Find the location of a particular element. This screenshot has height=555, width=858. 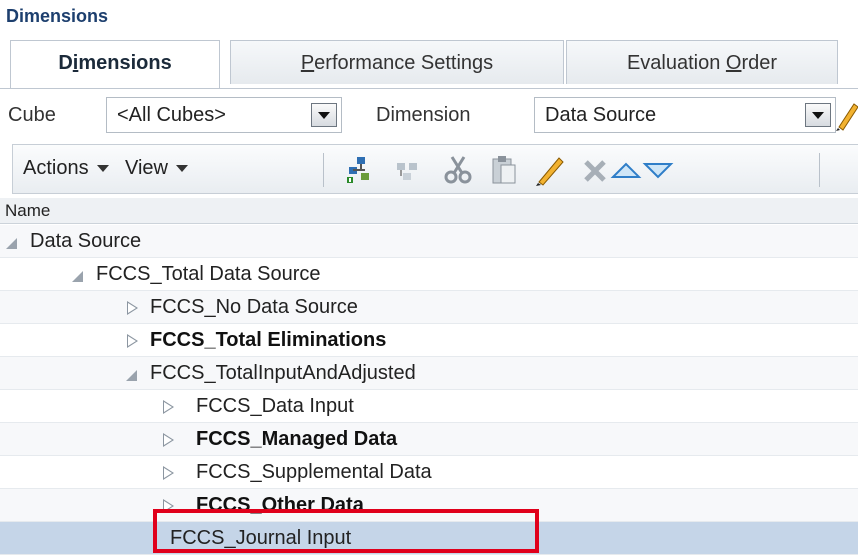

tab-evaluation-order-label: Evaluation Order is located at coordinates (702, 63).